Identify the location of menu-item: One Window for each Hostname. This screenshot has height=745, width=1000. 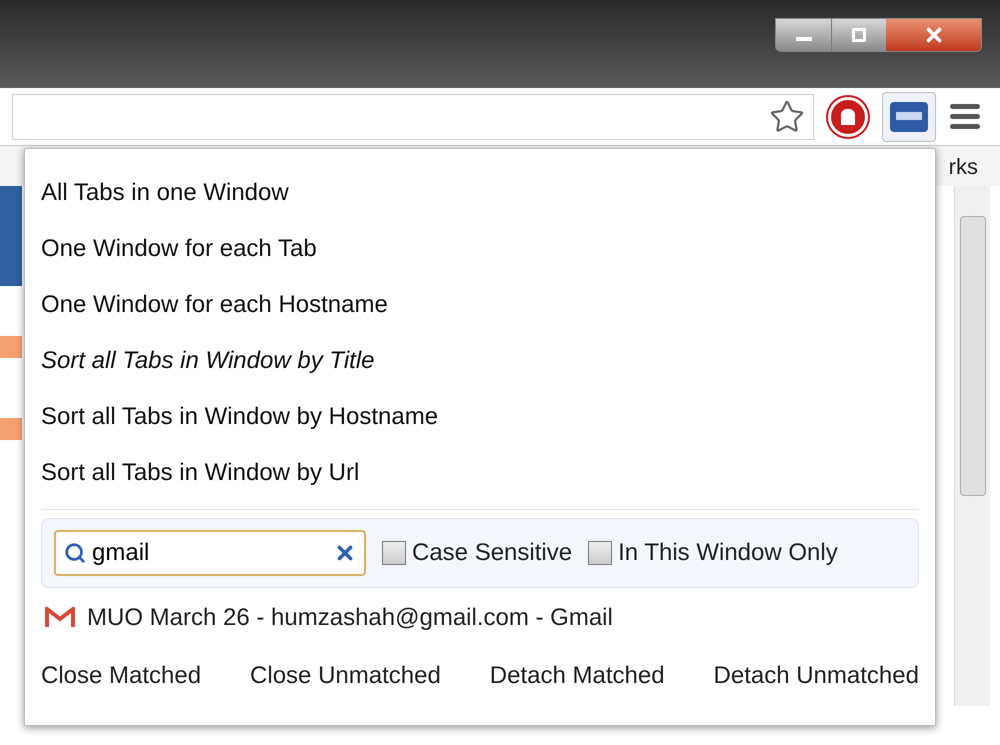
(480, 305).